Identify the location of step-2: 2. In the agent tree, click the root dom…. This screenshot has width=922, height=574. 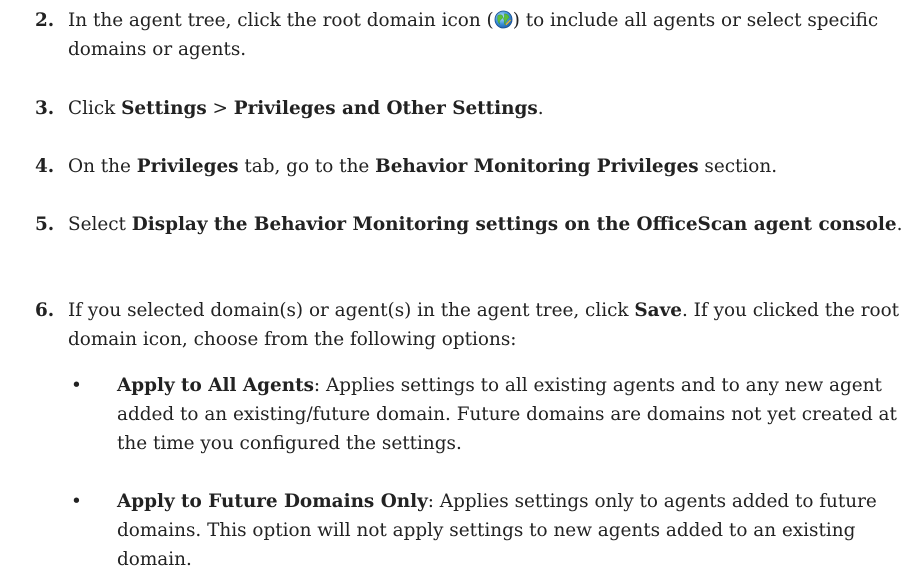
(461, 35).